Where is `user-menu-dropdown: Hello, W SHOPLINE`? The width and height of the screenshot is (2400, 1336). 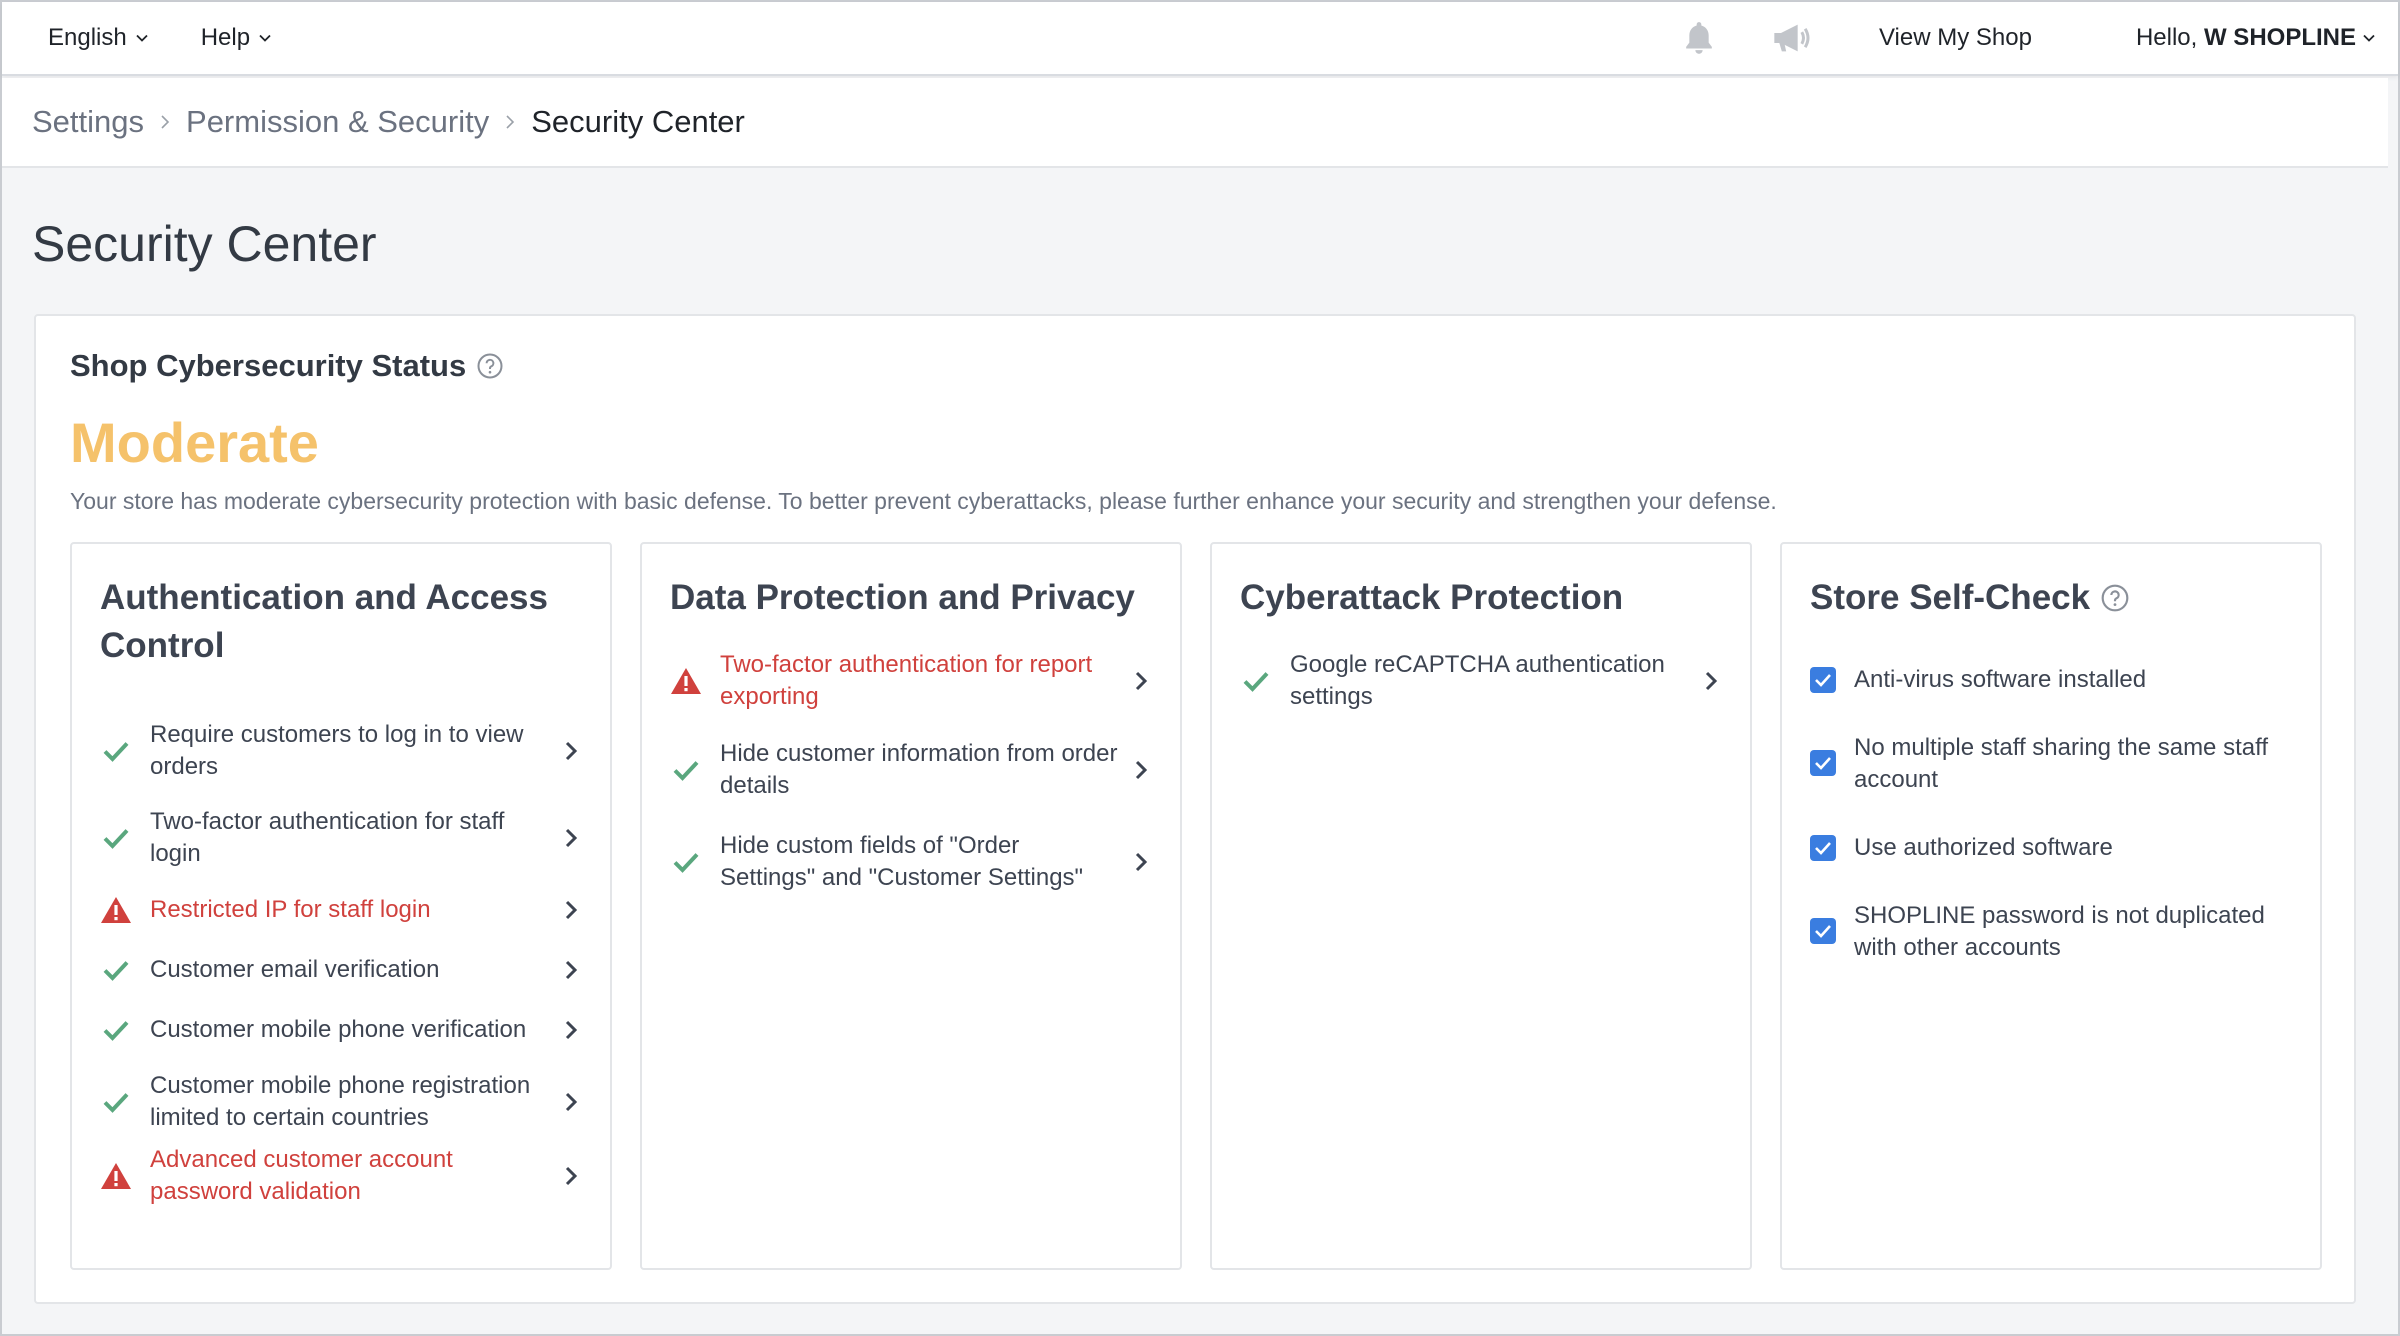
user-menu-dropdown: Hello, W SHOPLINE is located at coordinates (2256, 38).